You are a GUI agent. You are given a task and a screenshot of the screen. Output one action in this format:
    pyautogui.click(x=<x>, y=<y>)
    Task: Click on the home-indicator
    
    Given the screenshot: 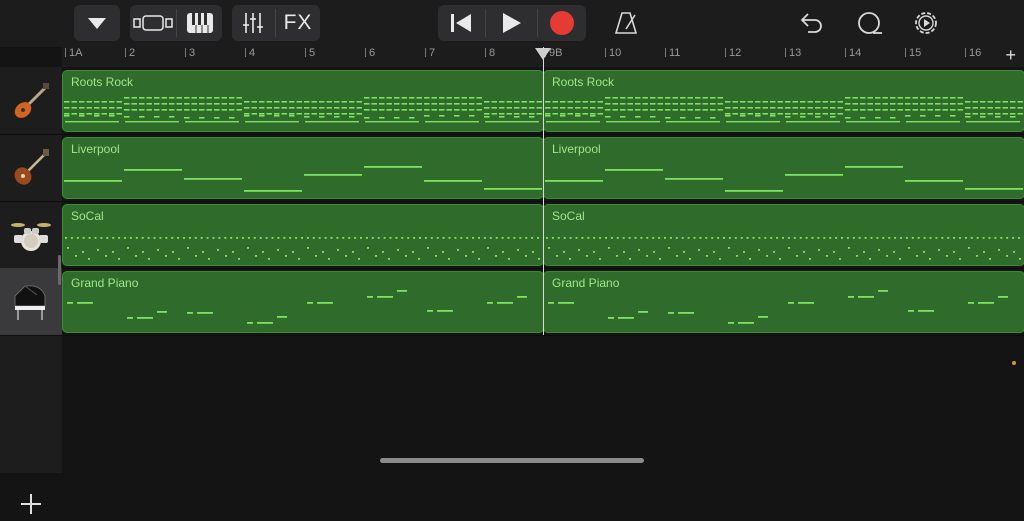 What is the action you would take?
    pyautogui.click(x=512, y=460)
    